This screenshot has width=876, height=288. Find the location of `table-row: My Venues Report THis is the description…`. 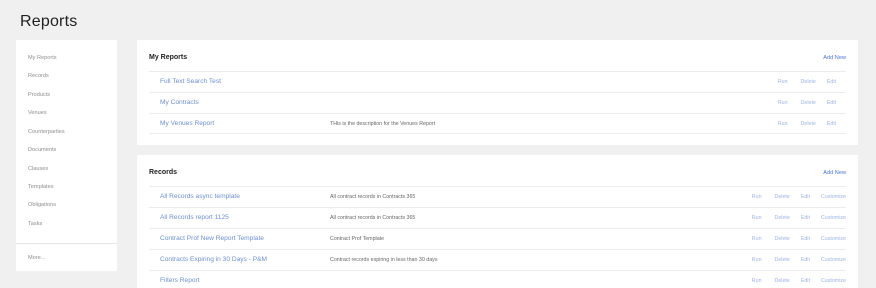

table-row: My Venues Report THis is the description… is located at coordinates (497, 123).